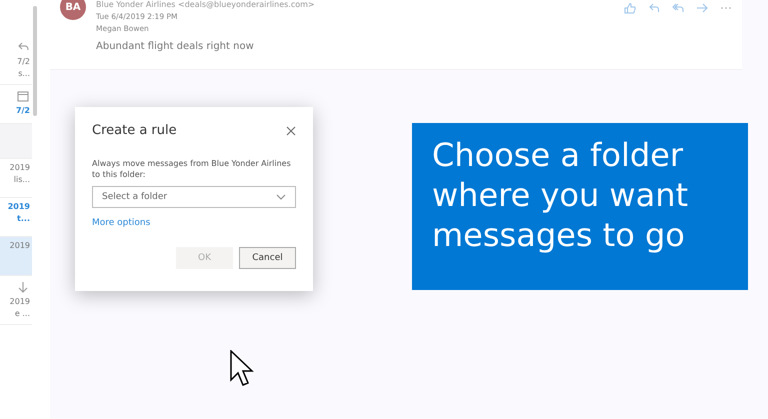  Describe the element at coordinates (194, 197) in the screenshot. I see `folder-dropdown: Select a folder` at that location.